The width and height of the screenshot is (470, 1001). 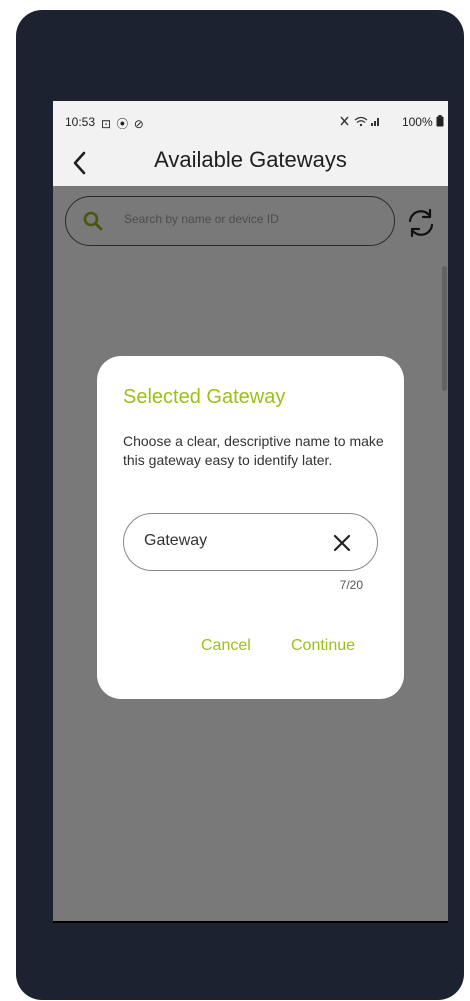 What do you see at coordinates (226, 646) in the screenshot?
I see `cancel-button: Cancel` at bounding box center [226, 646].